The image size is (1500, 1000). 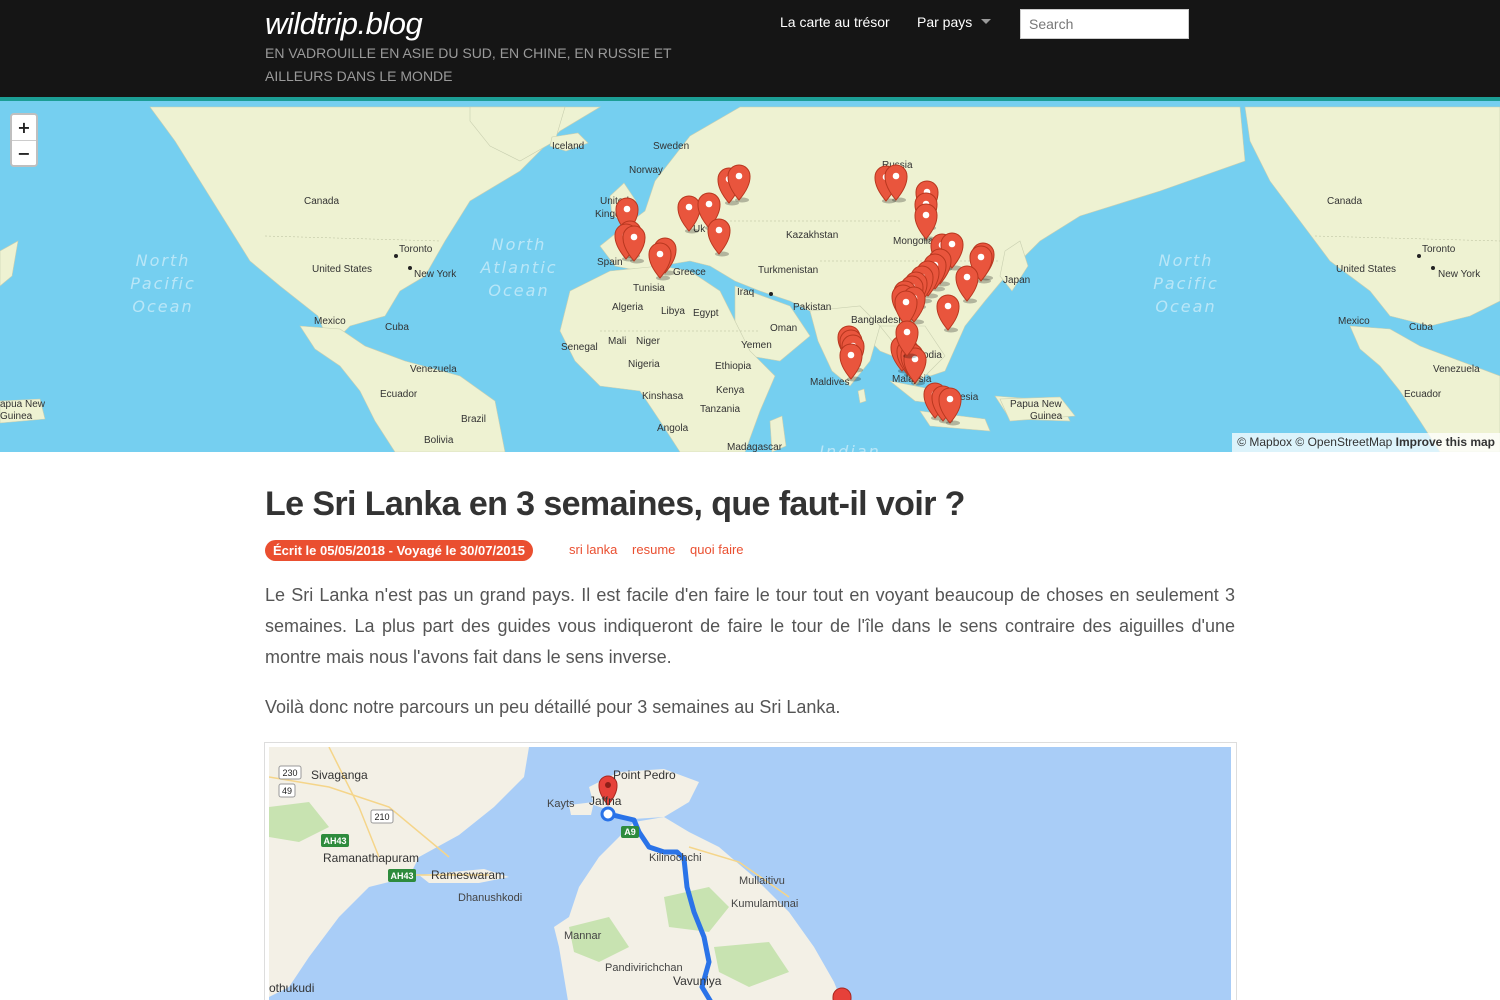 I want to click on svg-text: Yemen, so click(x=756, y=345).